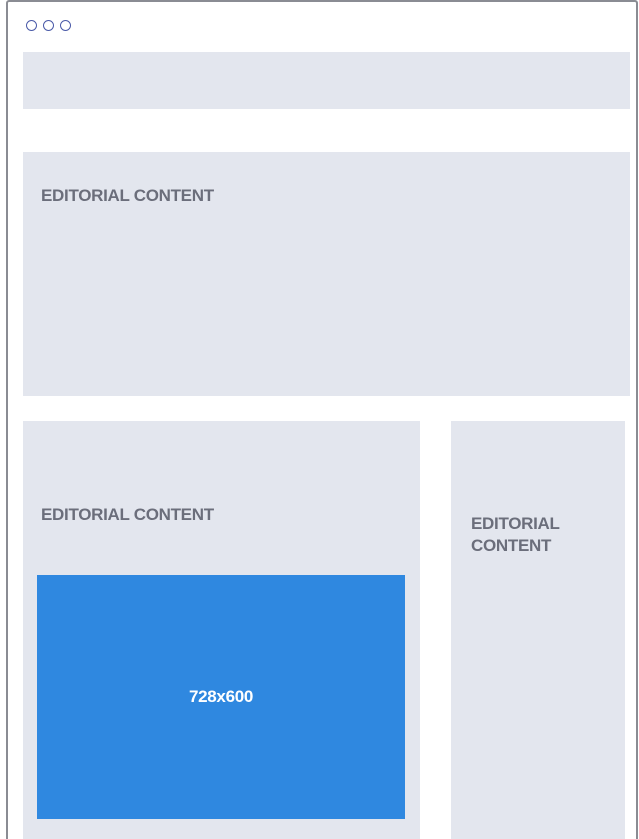 This screenshot has width=639, height=839. What do you see at coordinates (538, 630) in the screenshot?
I see `sidebar-editorial-block: EDITORIAL CONTENT` at bounding box center [538, 630].